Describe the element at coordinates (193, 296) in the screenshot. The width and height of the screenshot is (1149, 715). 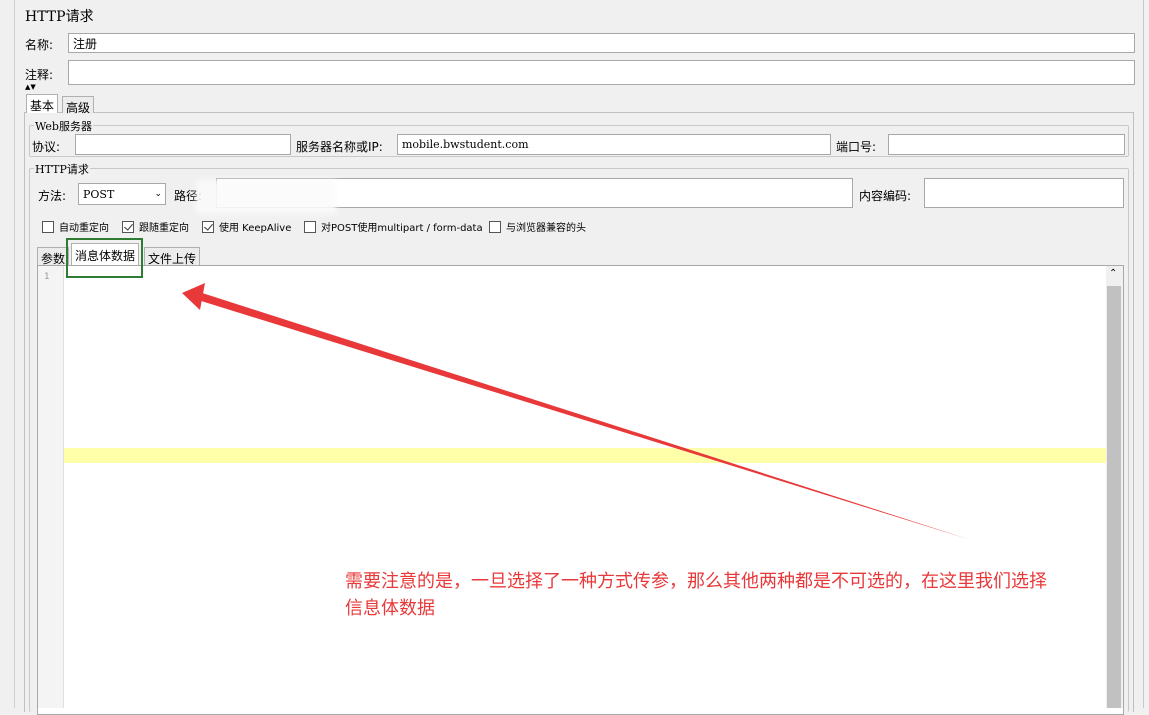
I see `arrow-head-icon` at that location.